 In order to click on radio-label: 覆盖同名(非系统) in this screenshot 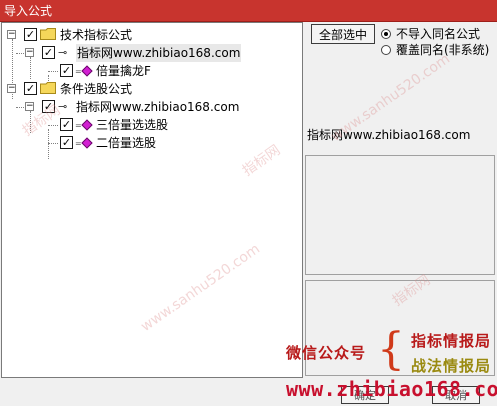, I will do `click(443, 50)`.